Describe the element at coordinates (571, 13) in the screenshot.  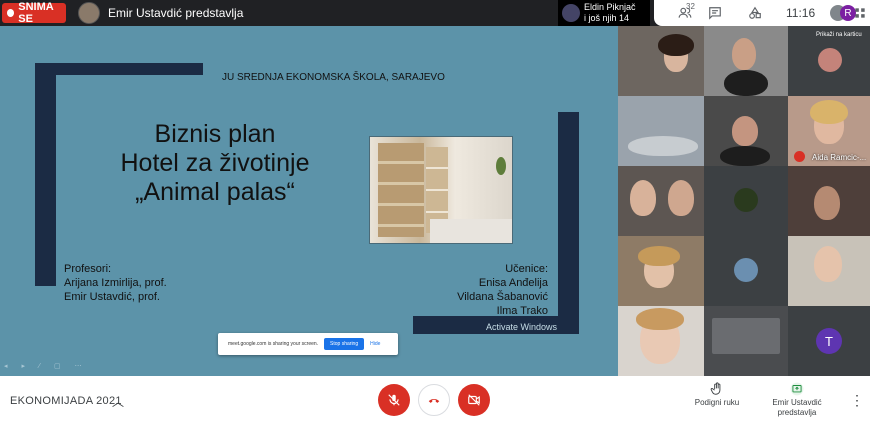
I see `joiner-avatar` at that location.